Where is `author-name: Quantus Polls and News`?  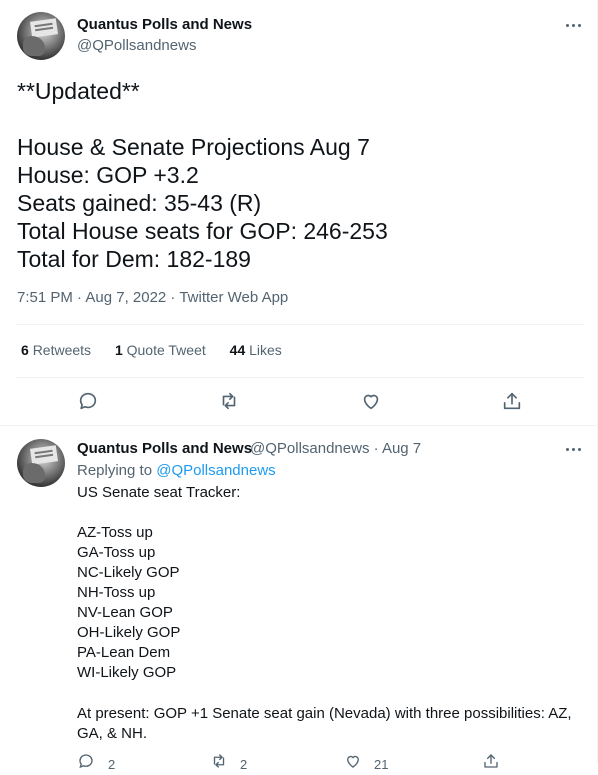 author-name: Quantus Polls and News is located at coordinates (164, 24).